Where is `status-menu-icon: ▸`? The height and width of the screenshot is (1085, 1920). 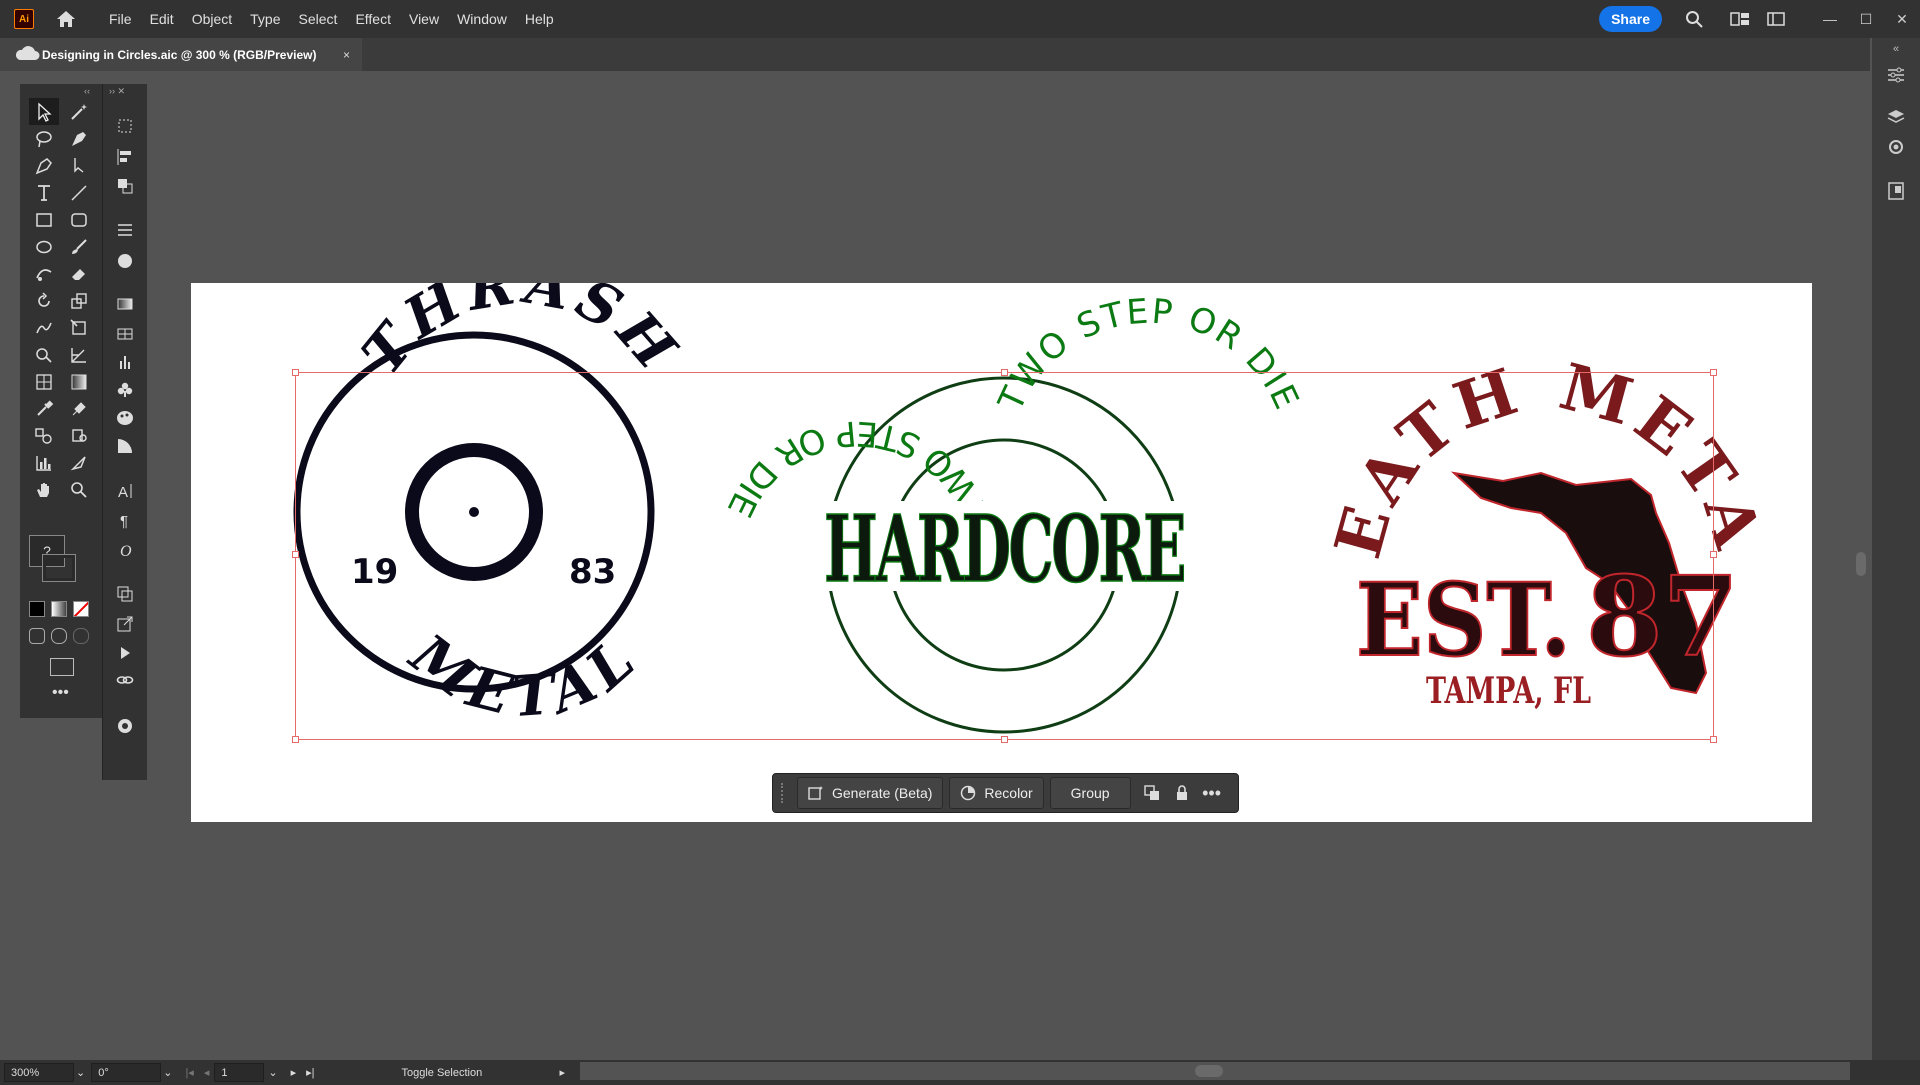
status-menu-icon: ▸ is located at coordinates (563, 1072).